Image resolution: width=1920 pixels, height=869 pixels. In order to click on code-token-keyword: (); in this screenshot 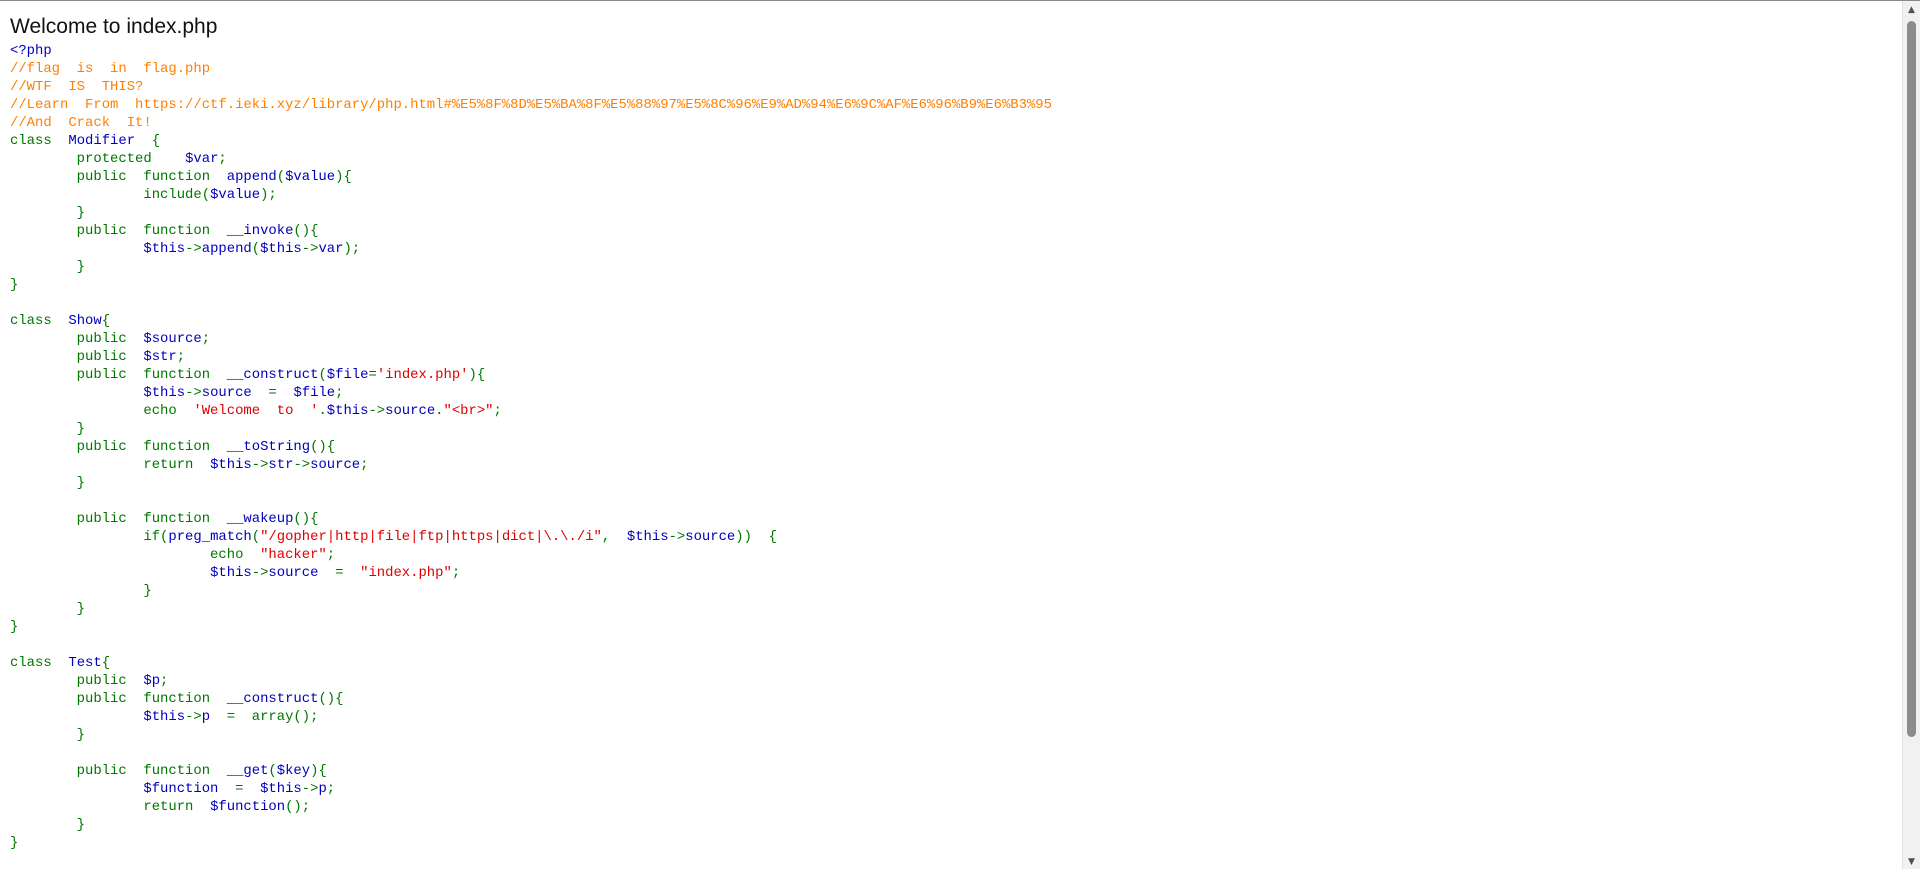, I will do `click(298, 807)`.